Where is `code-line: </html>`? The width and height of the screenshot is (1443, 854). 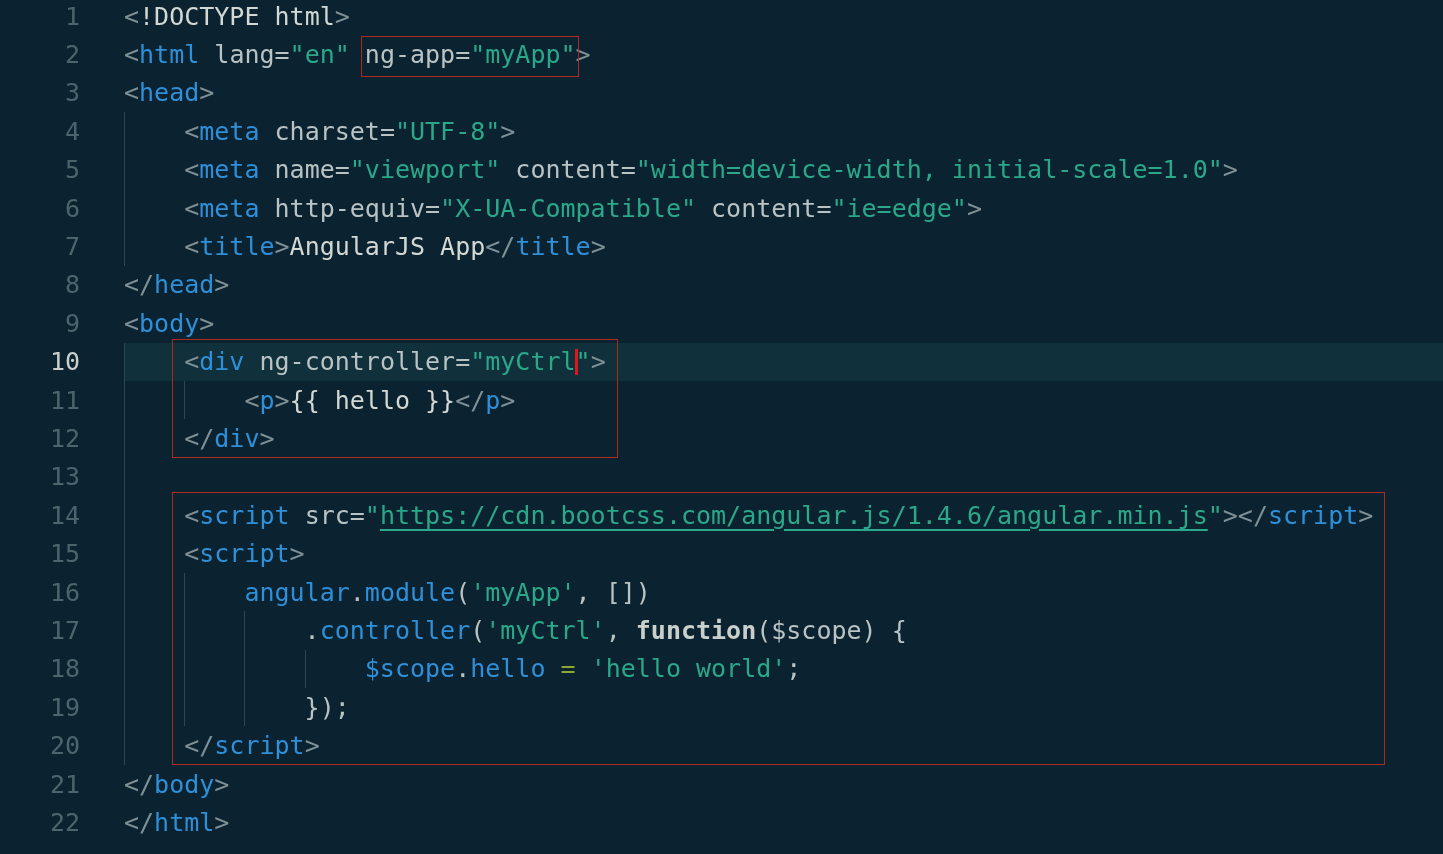 code-line: </html> is located at coordinates (177, 822).